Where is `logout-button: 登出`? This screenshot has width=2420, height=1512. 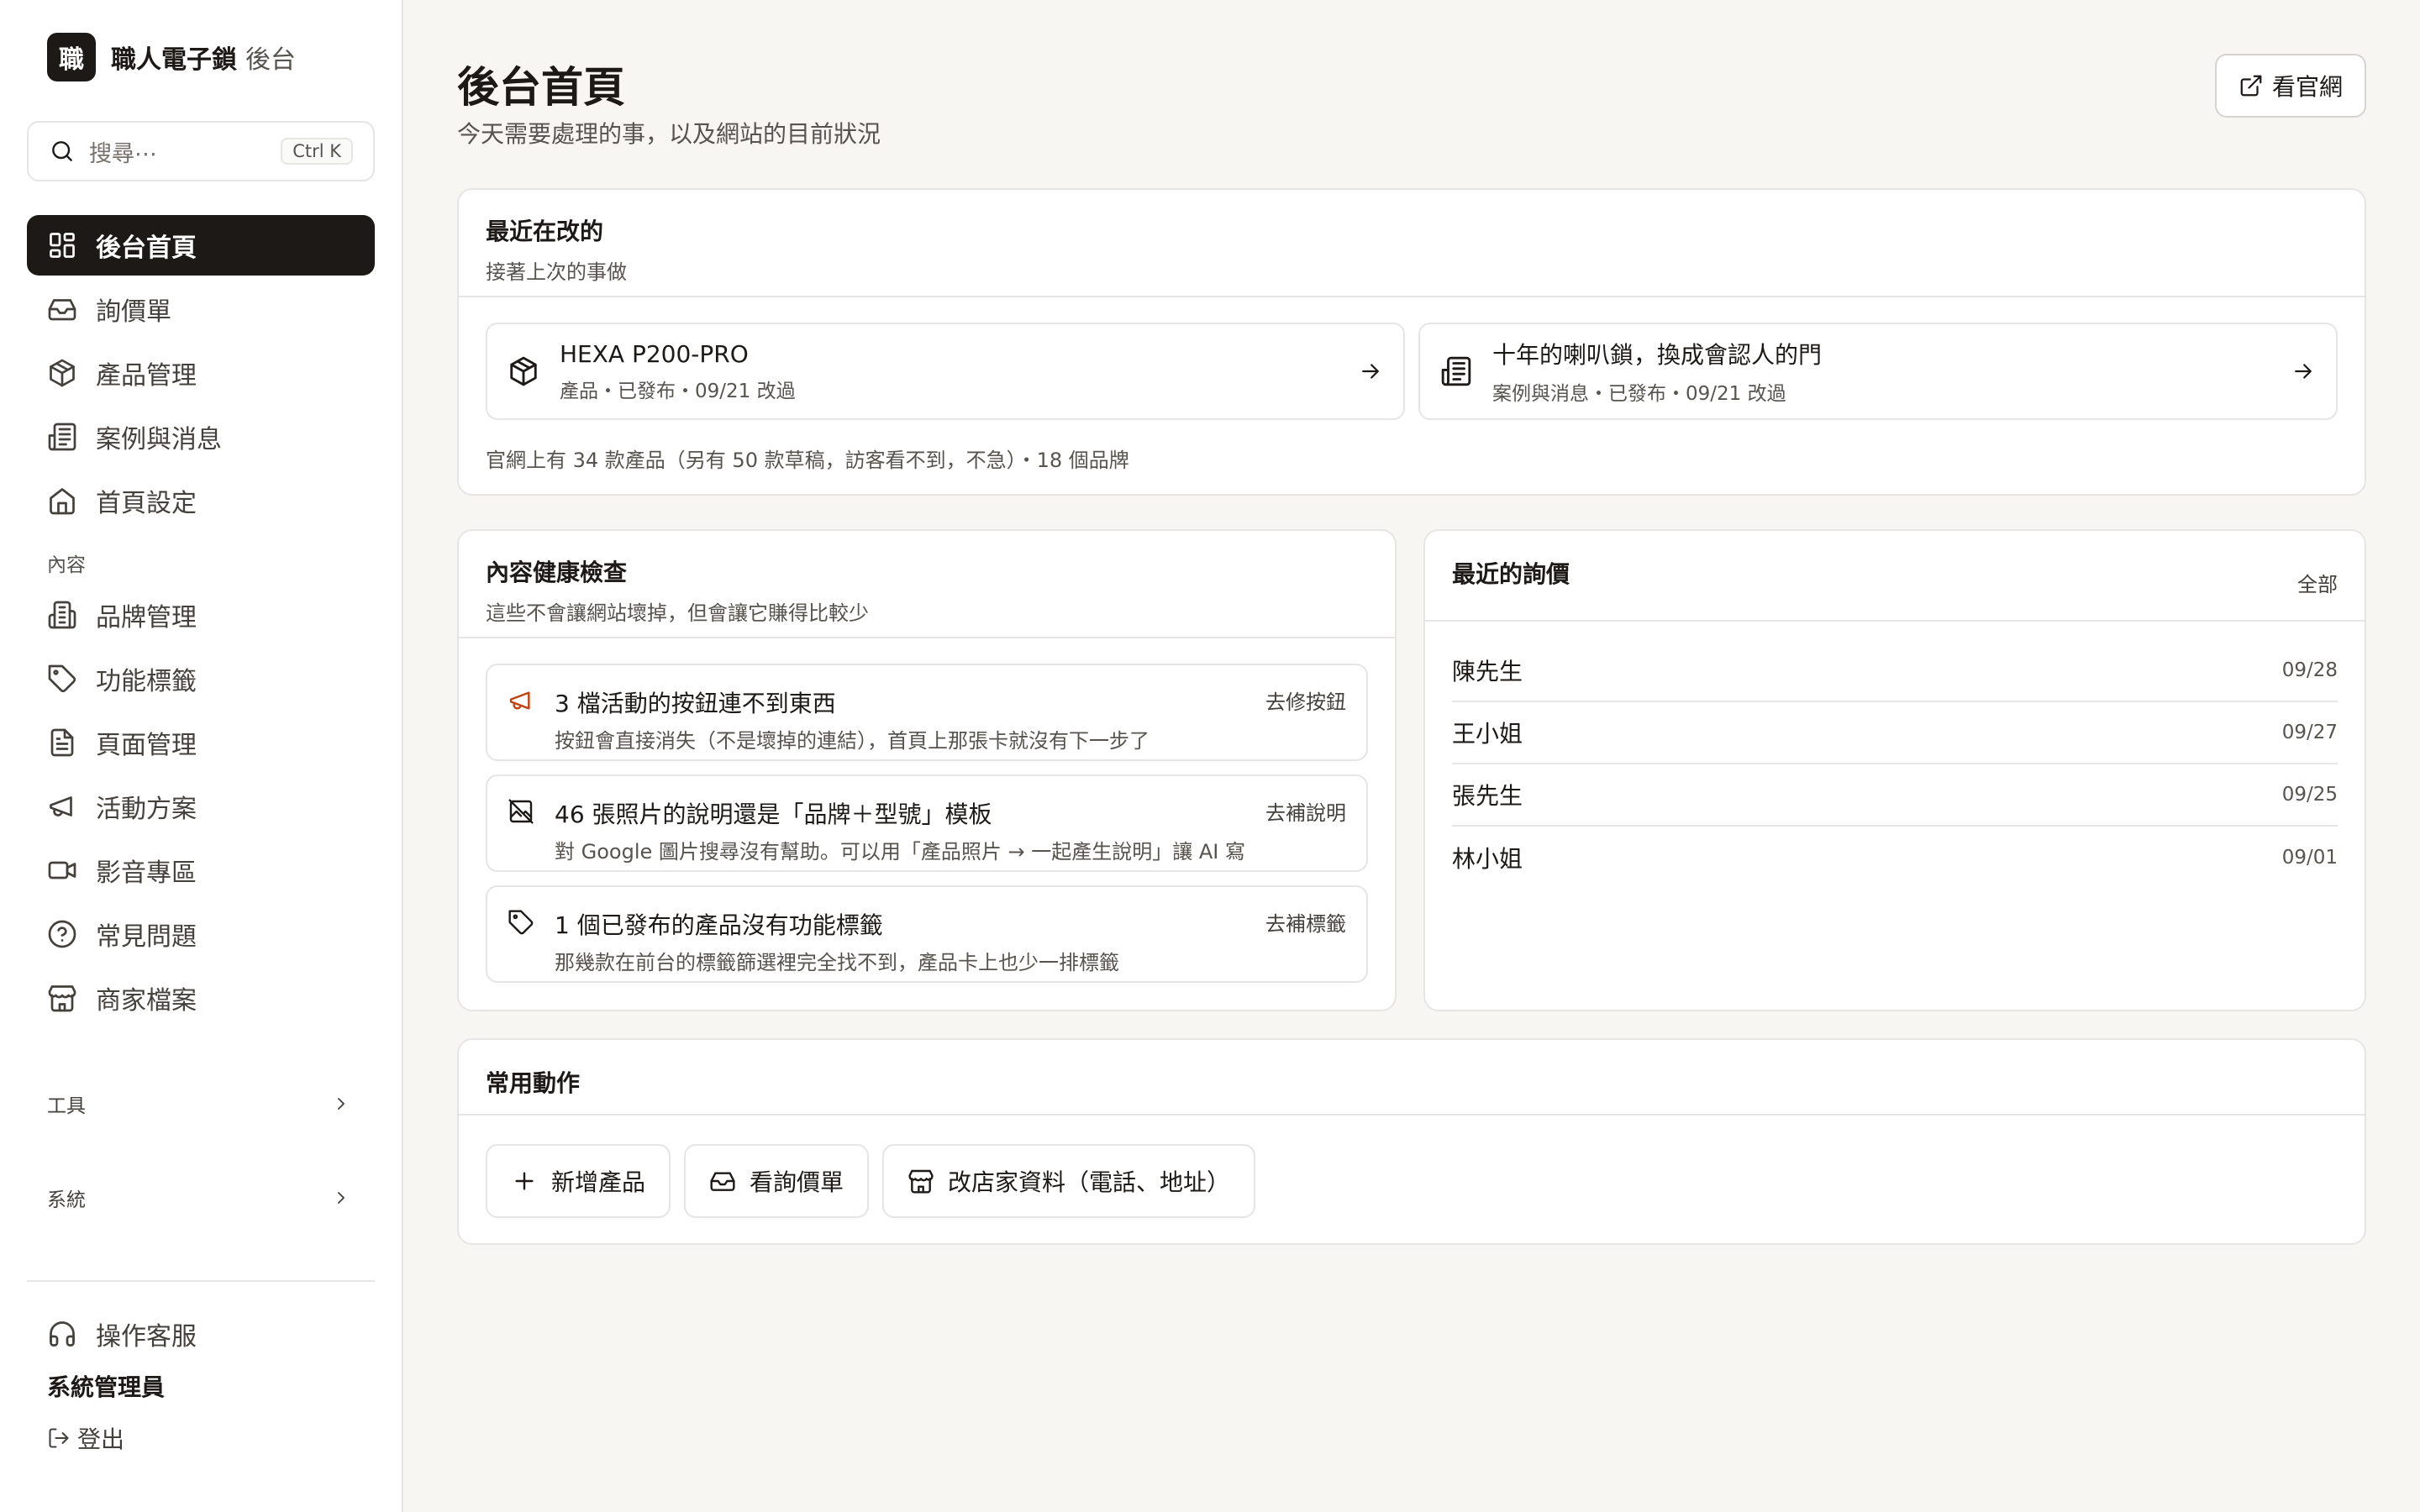 logout-button: 登出 is located at coordinates (201, 1438).